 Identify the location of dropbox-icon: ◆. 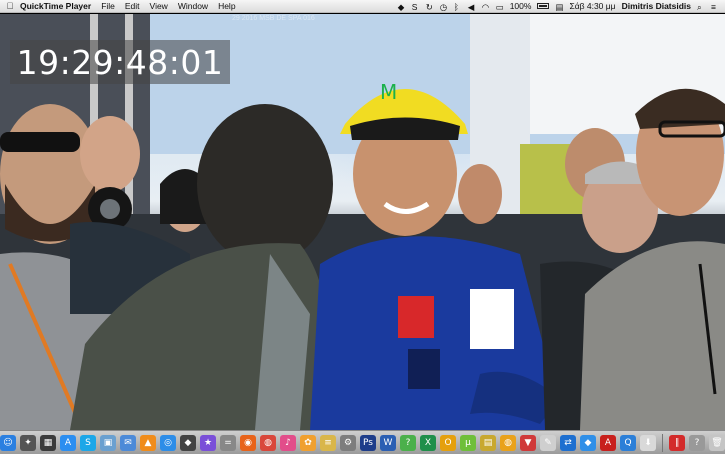
(588, 442).